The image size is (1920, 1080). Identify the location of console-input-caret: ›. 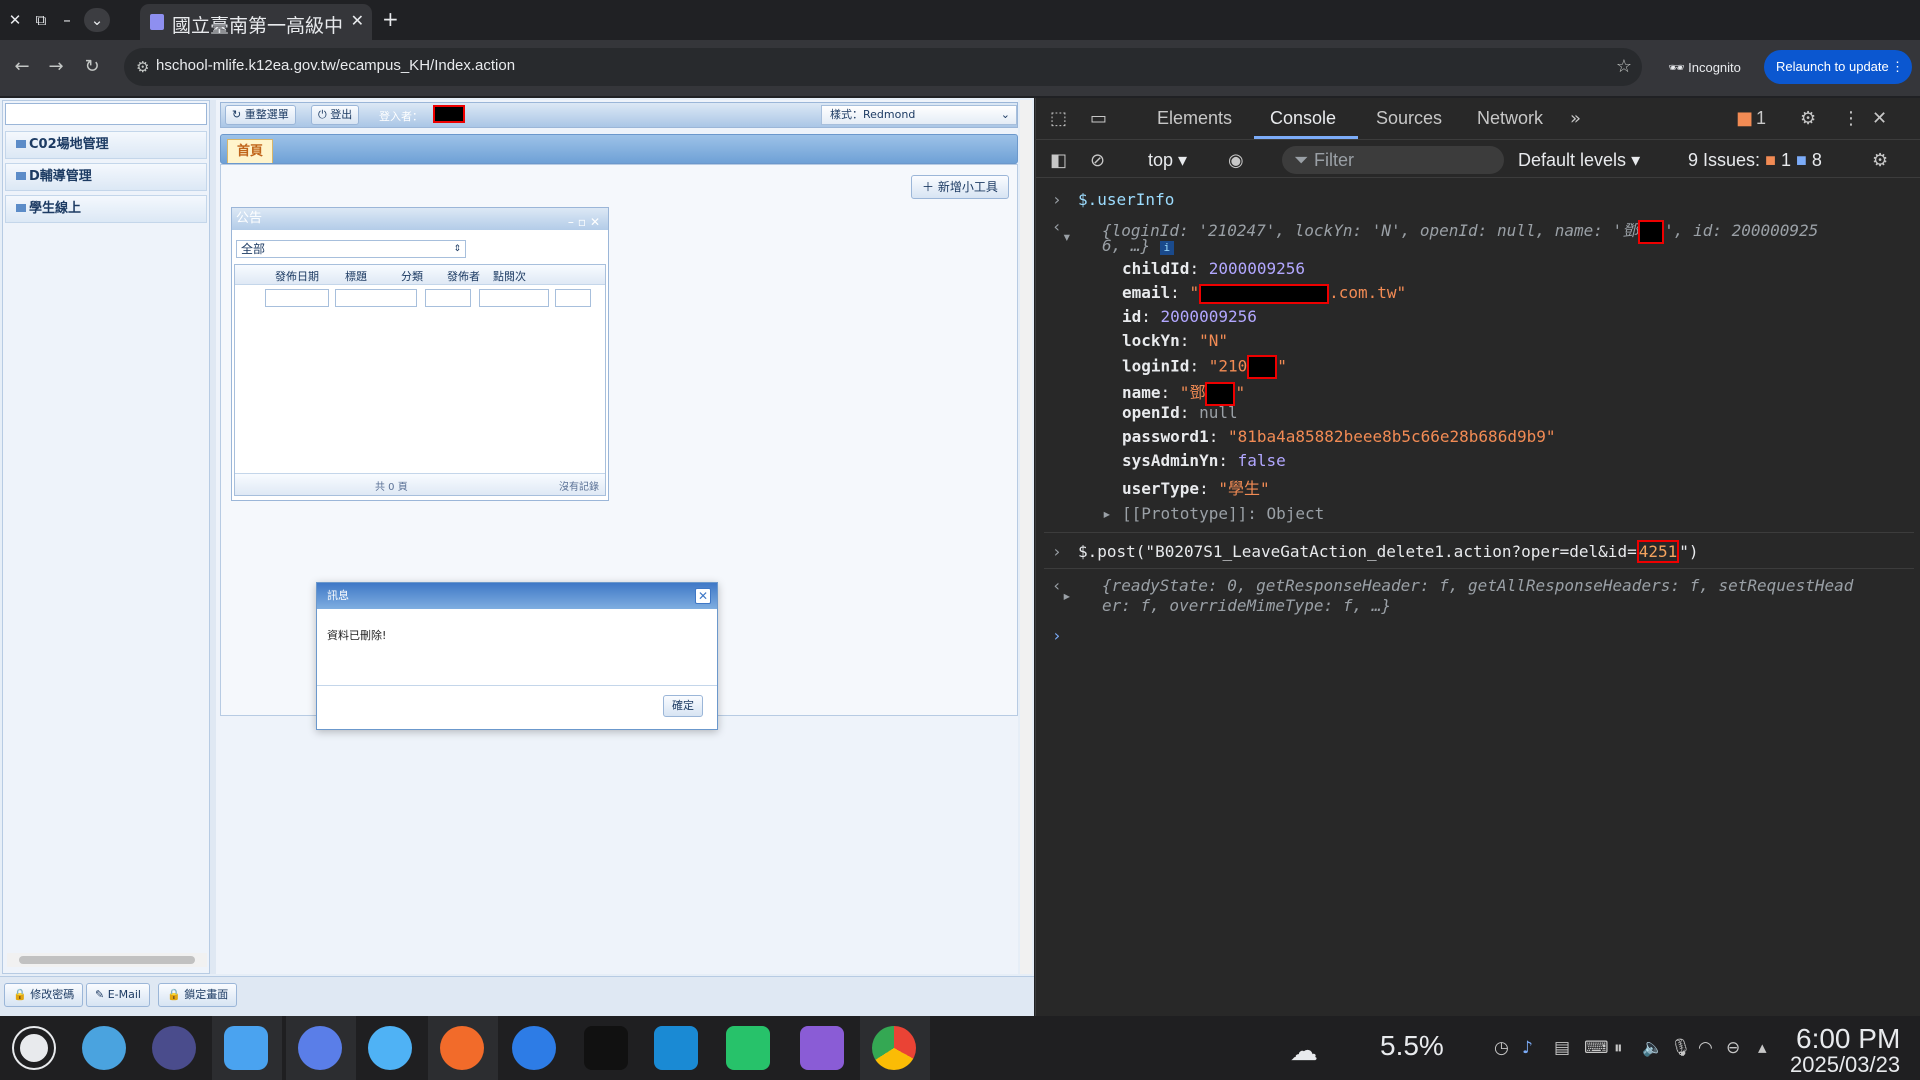
(1057, 635).